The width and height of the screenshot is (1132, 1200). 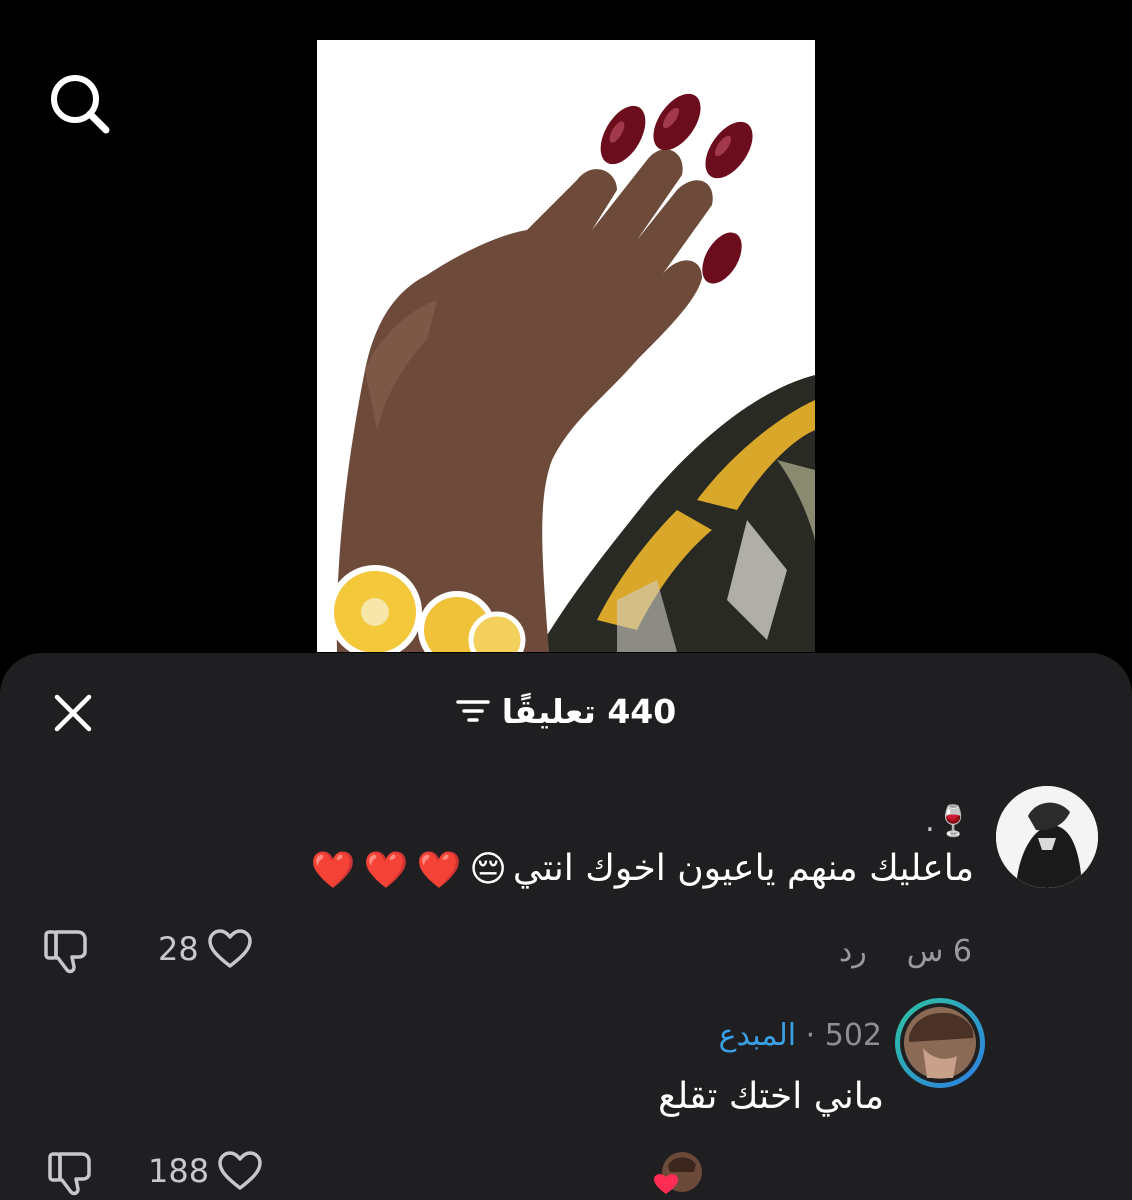 What do you see at coordinates (758, 1035) in the screenshot?
I see `author-name: المبدع` at bounding box center [758, 1035].